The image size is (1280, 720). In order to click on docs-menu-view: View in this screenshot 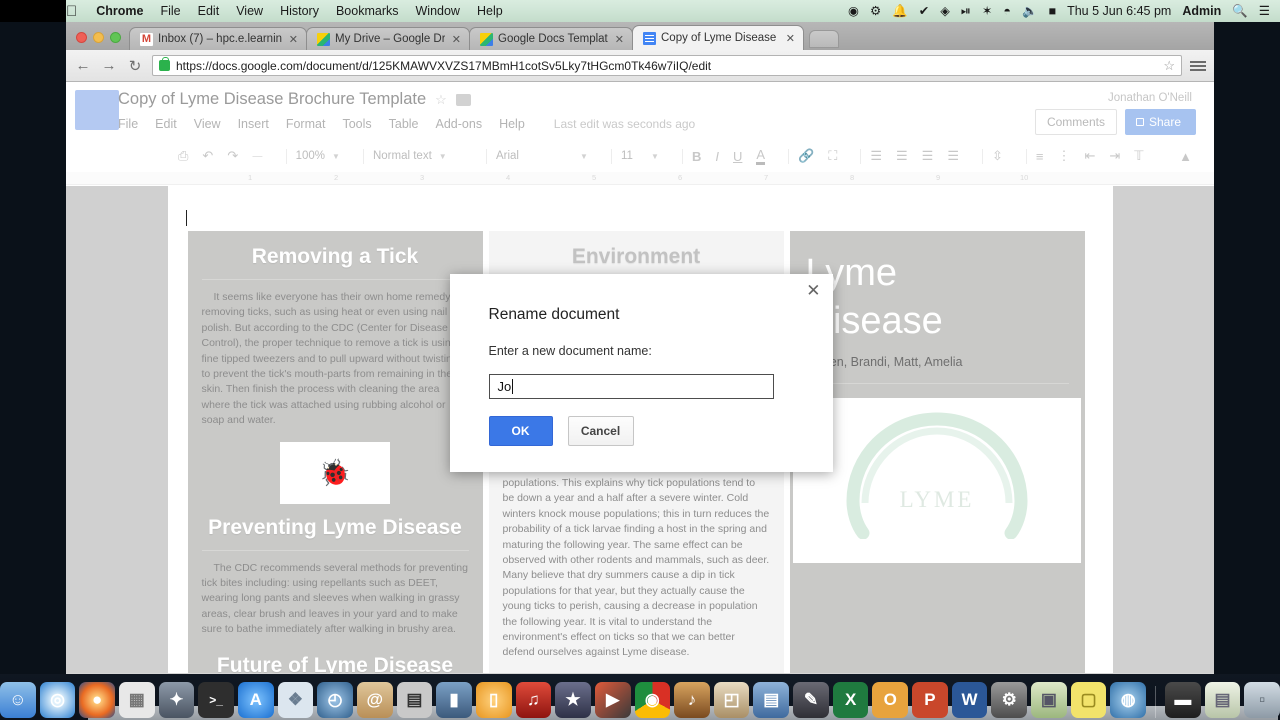, I will do `click(207, 124)`.